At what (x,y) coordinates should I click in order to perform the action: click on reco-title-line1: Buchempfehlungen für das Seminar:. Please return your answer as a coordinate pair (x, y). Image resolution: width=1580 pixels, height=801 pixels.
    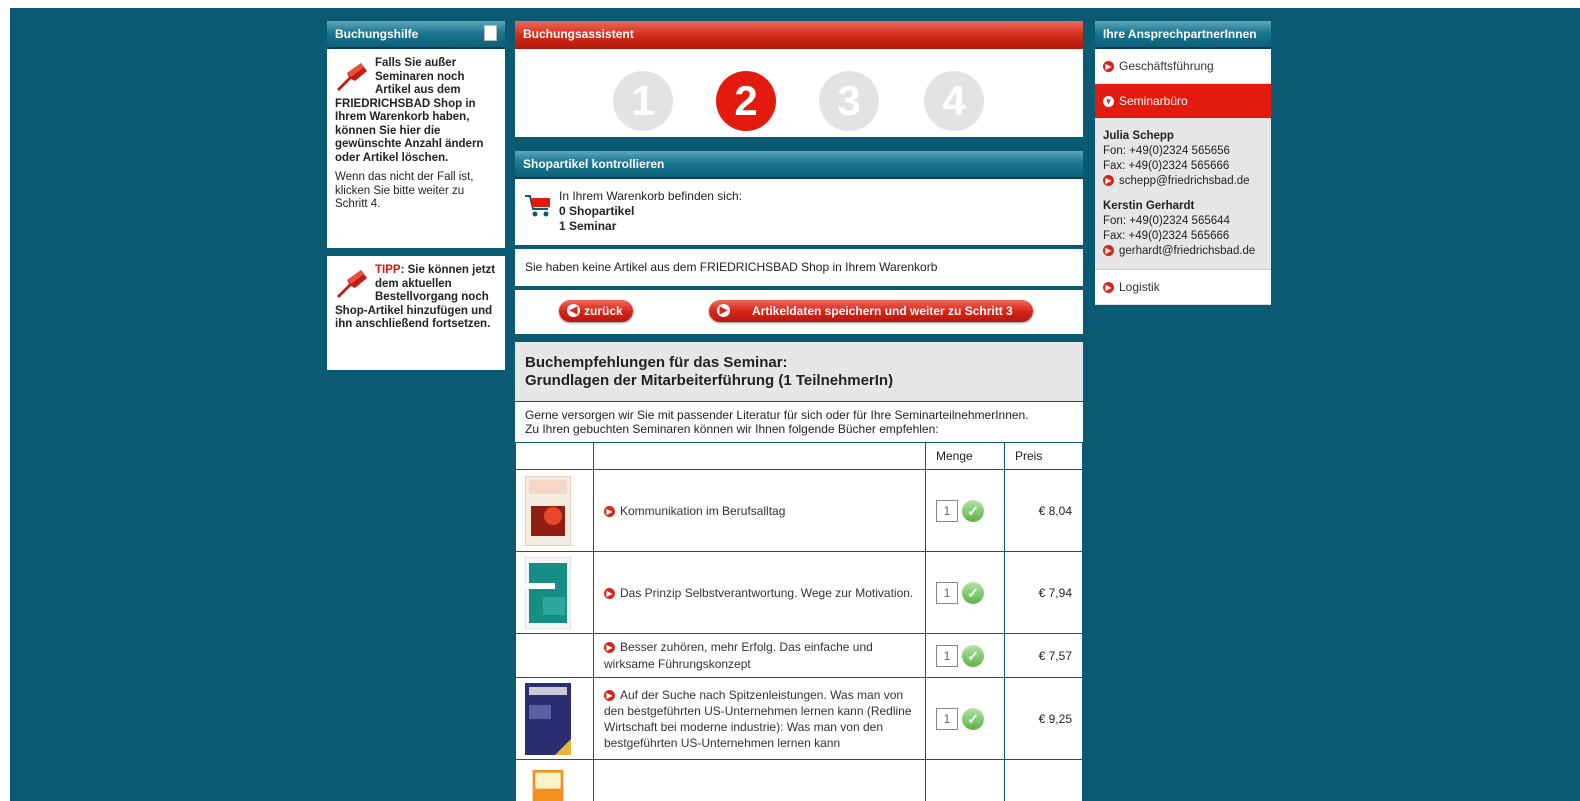
    Looking at the image, I should click on (656, 362).